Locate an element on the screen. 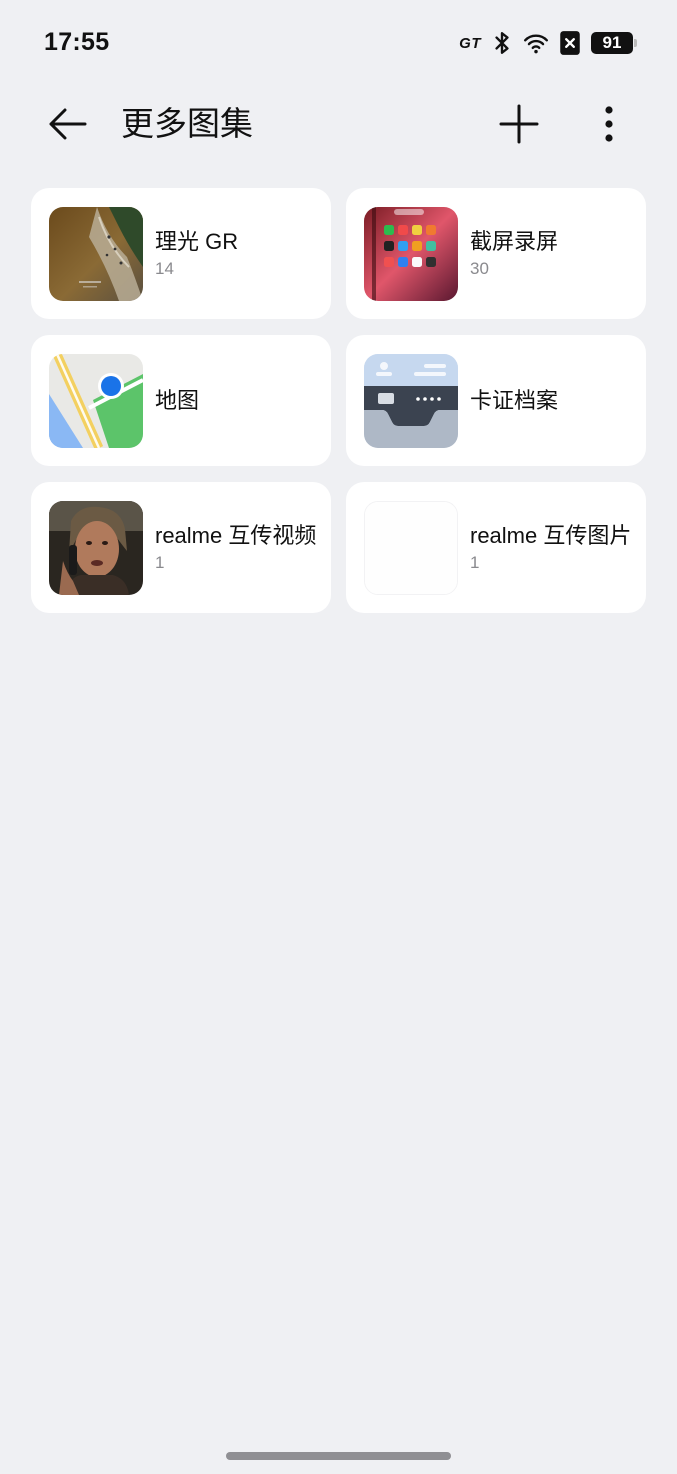  phone-screenshot is located at coordinates (411, 254).